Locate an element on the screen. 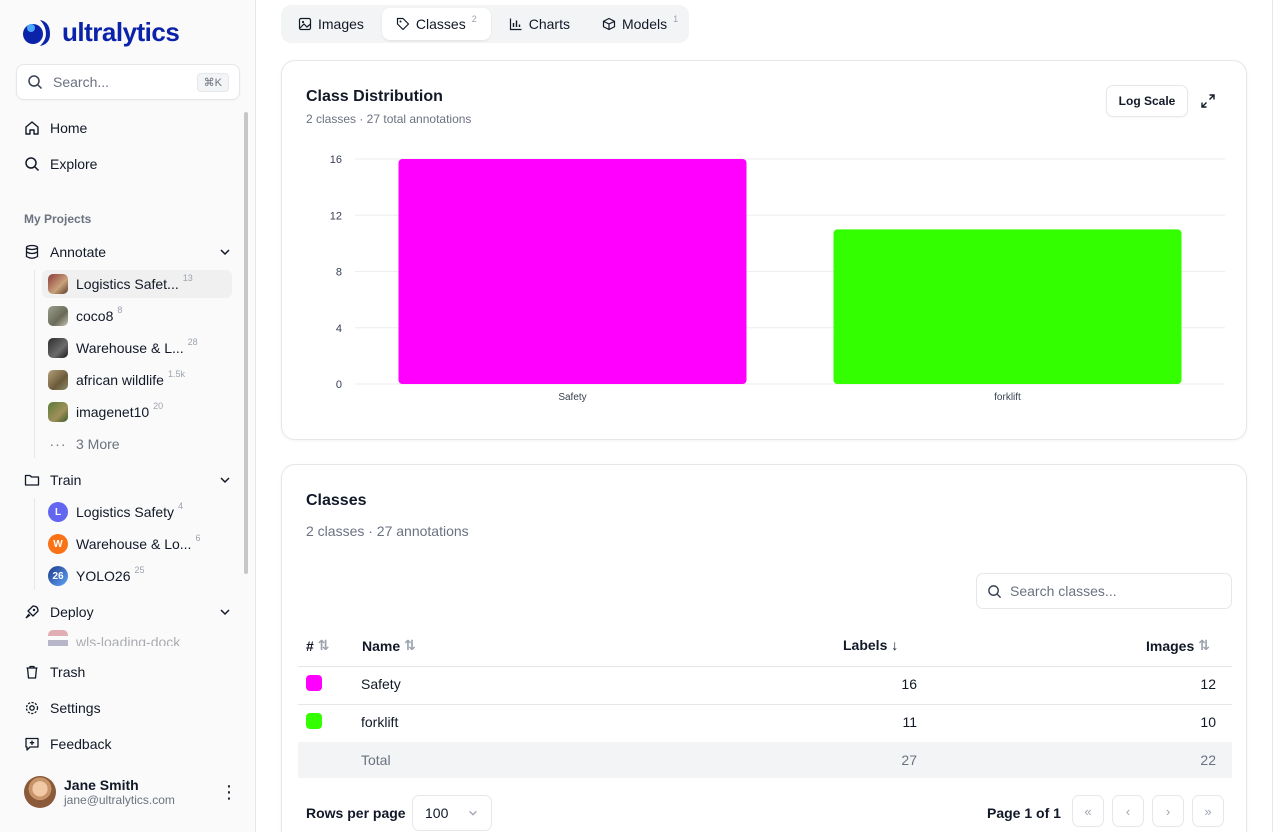 The height and width of the screenshot is (832, 1280). project-item: african wildlife 1.5k is located at coordinates (137, 380).